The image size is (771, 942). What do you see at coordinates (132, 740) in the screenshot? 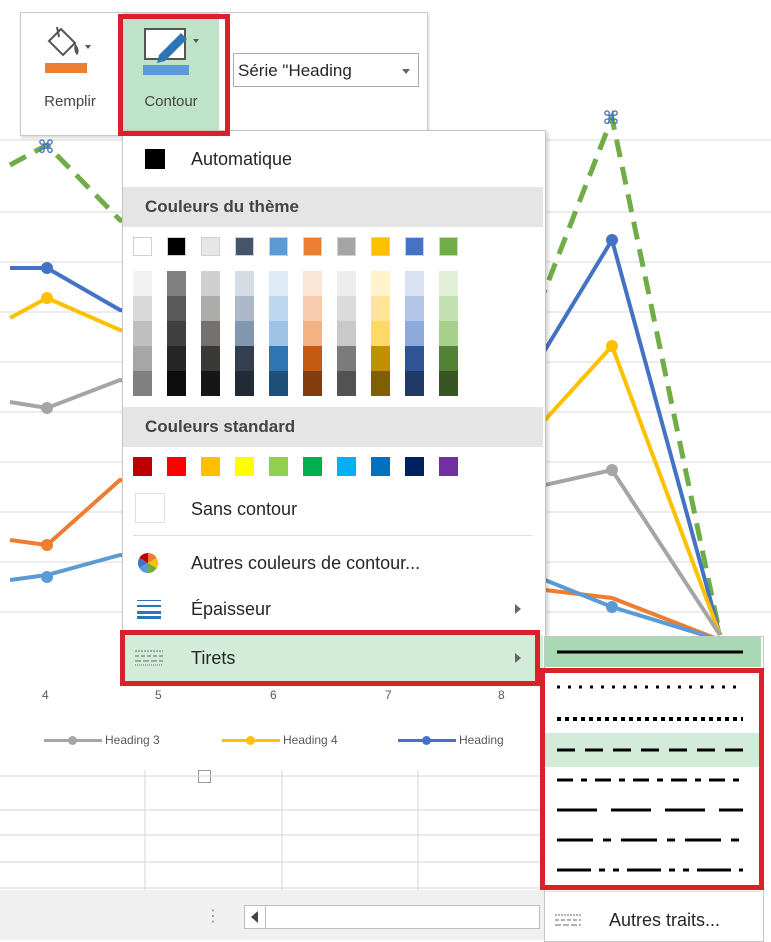
I see `legend-label: Heading 3` at bounding box center [132, 740].